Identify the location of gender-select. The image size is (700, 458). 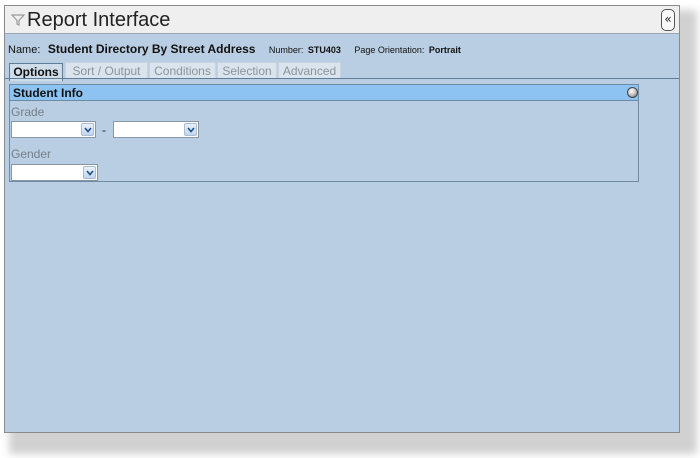
(54, 172).